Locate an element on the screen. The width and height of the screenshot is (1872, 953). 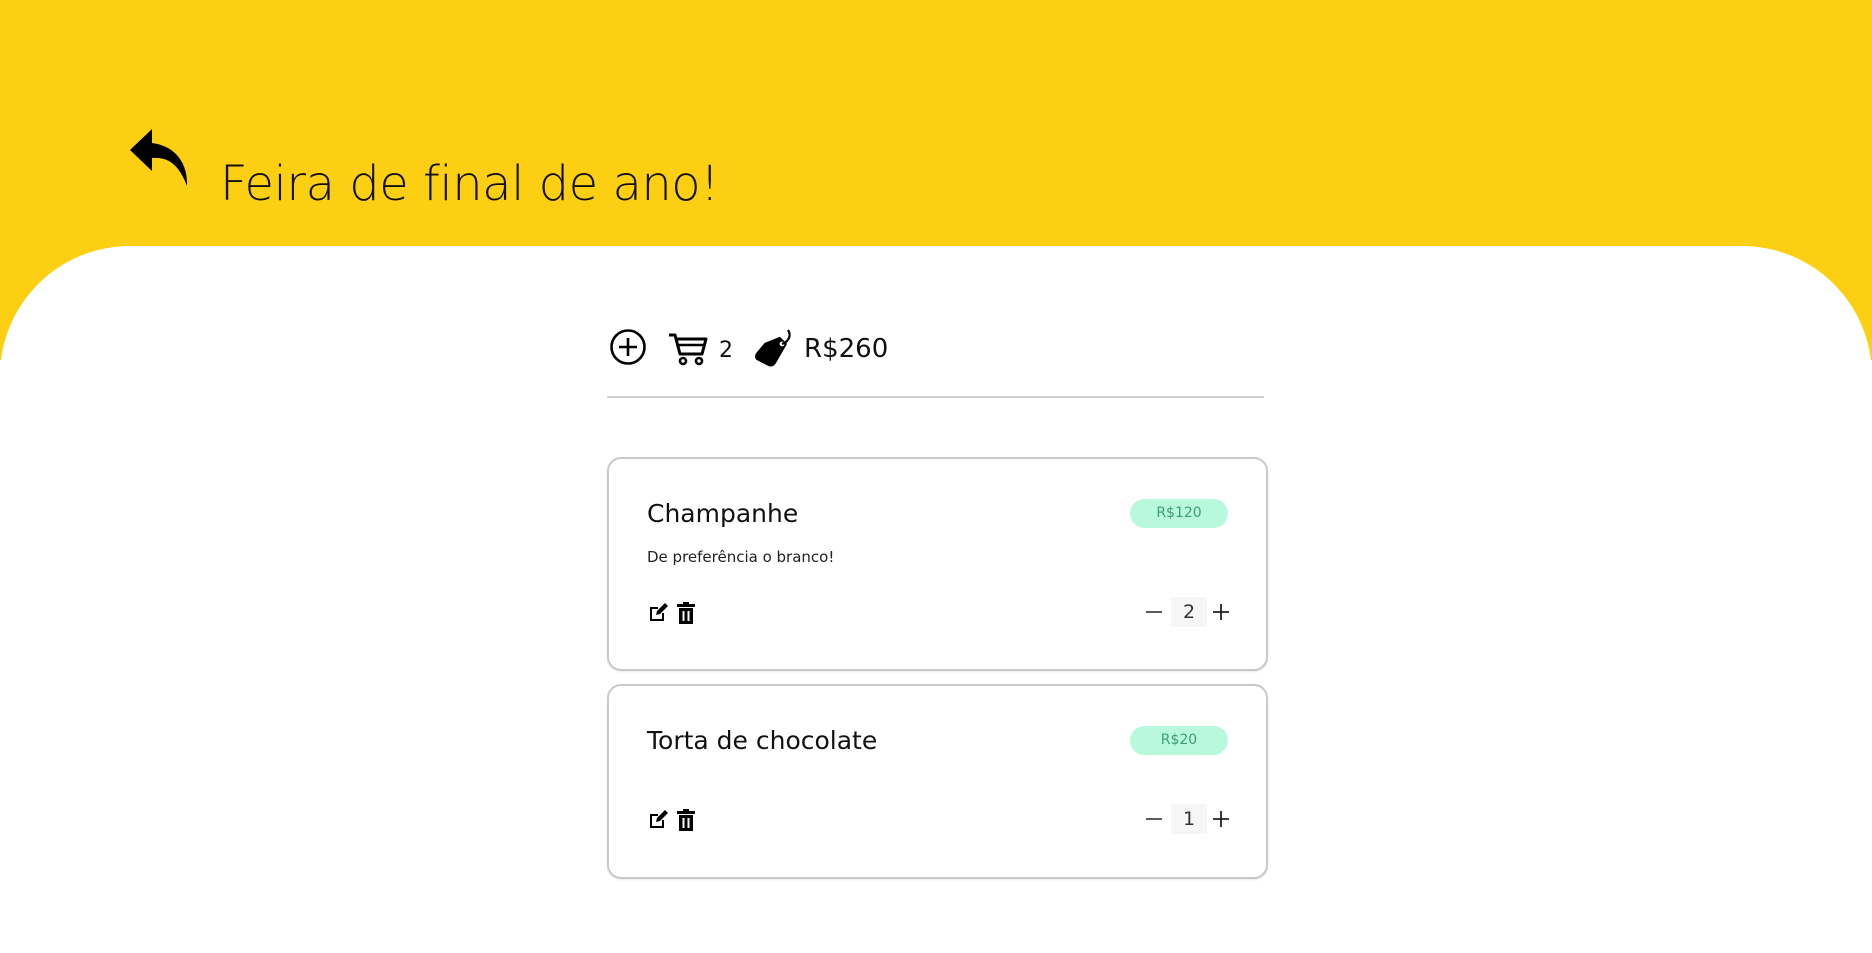
plus-circle-icon is located at coordinates (628, 347).